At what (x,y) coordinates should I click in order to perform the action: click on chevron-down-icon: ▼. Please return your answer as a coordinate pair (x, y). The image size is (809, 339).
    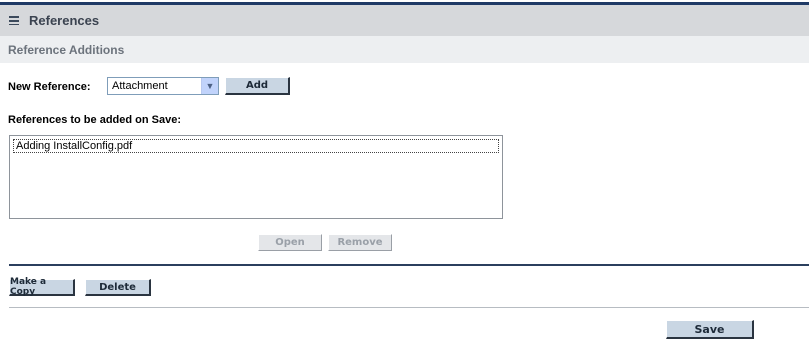
    Looking at the image, I should click on (209, 86).